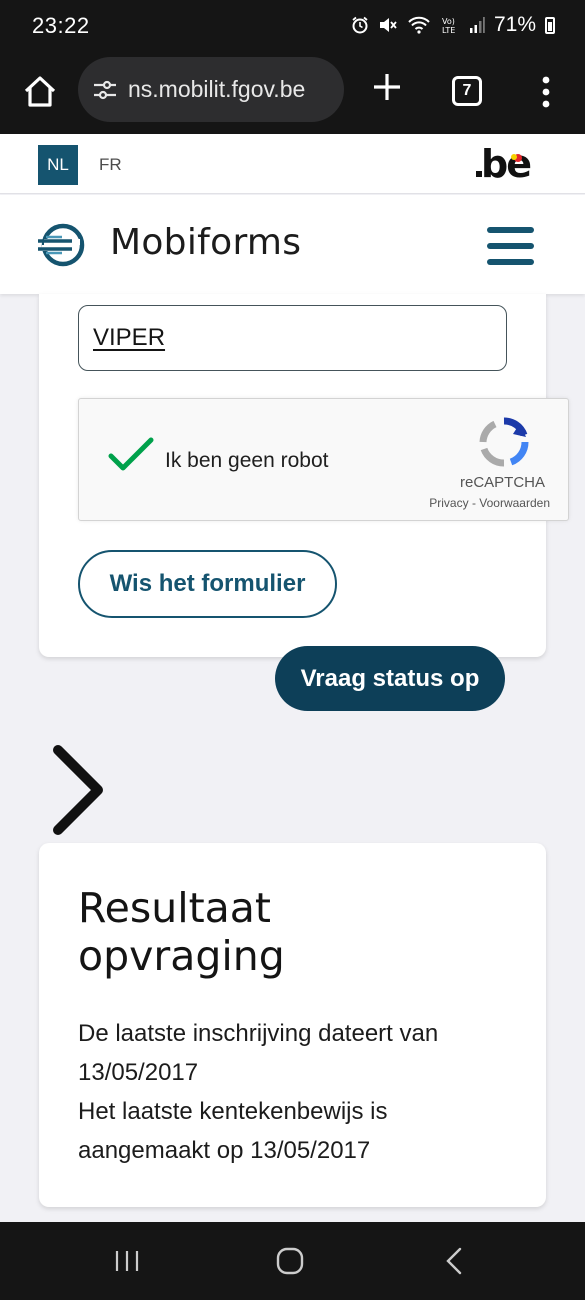 Image resolution: width=585 pixels, height=1300 pixels. Describe the element at coordinates (79, 790) in the screenshot. I see `chevron-right-icon` at that location.